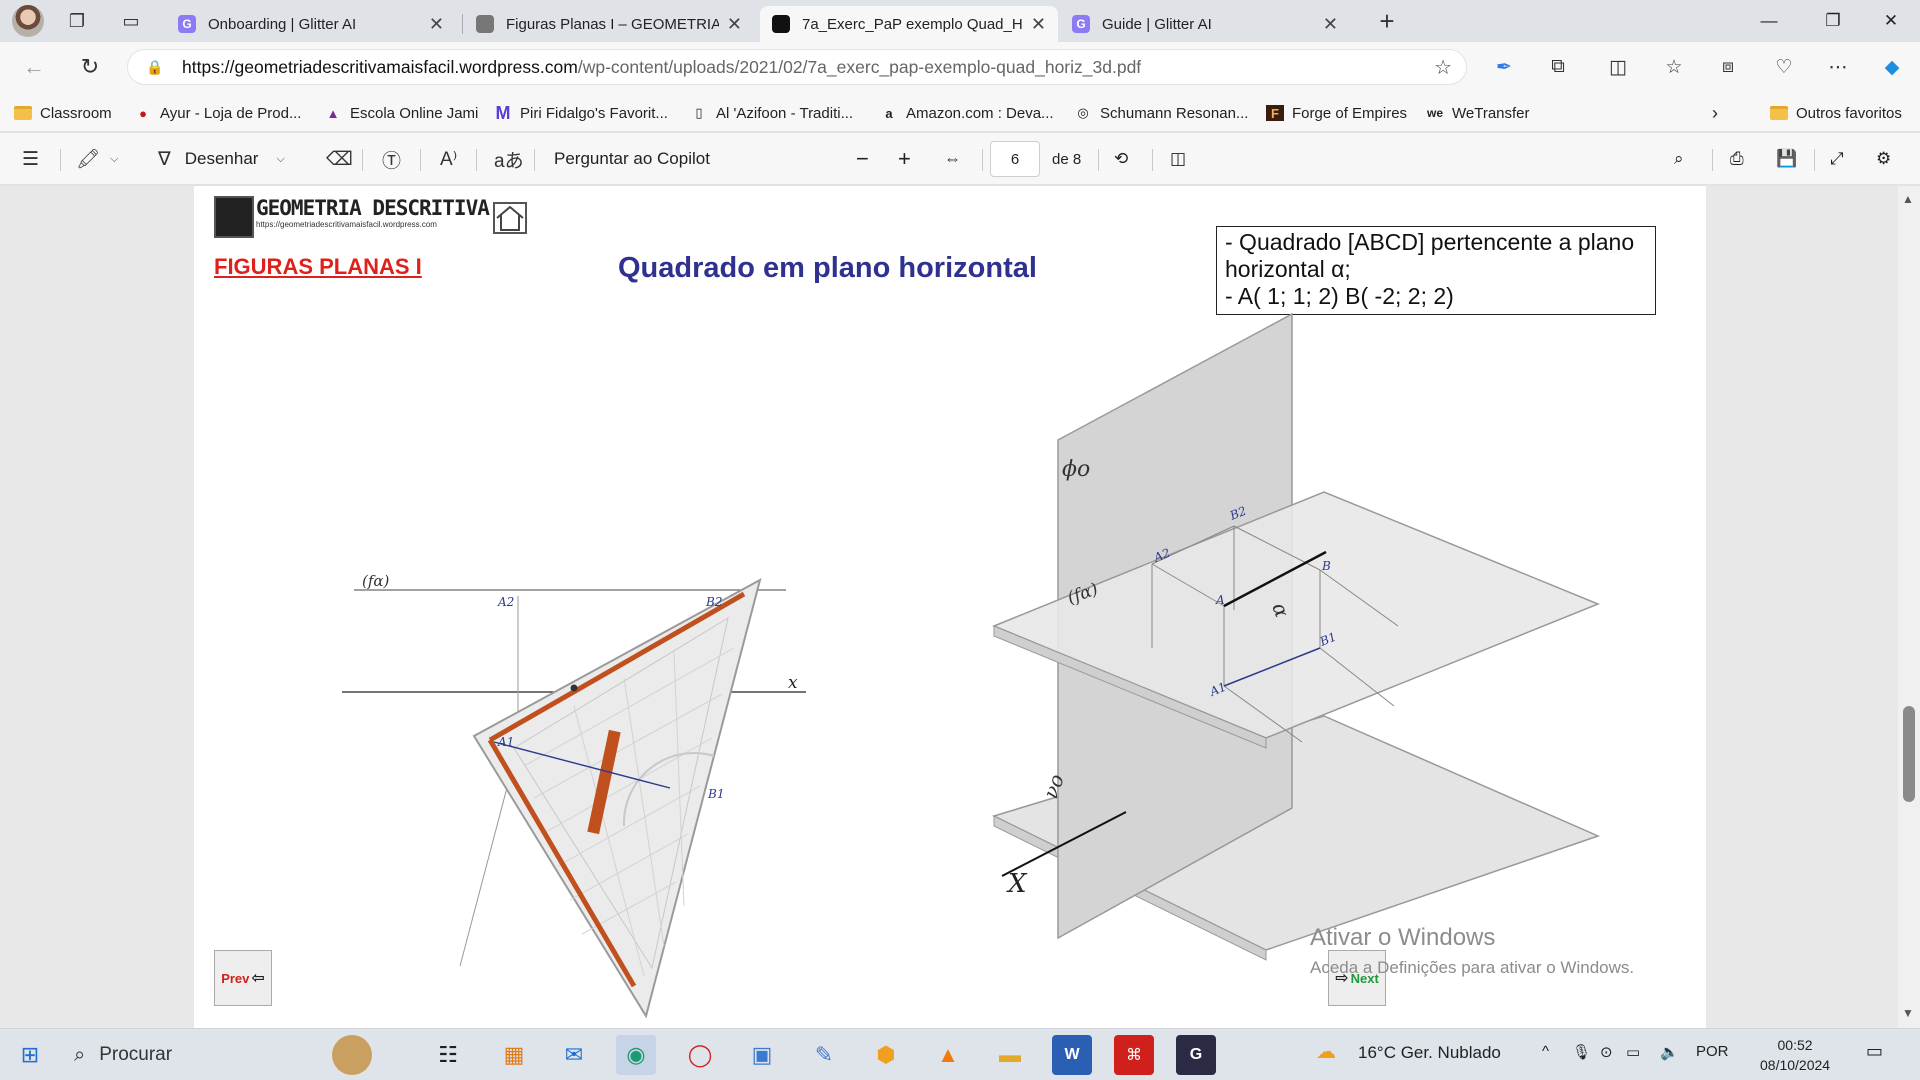 The image size is (1920, 1080). I want to click on tab-figuras-planas: Figuras Planas I – GEOMETRIA DE ✕, so click(609, 24).